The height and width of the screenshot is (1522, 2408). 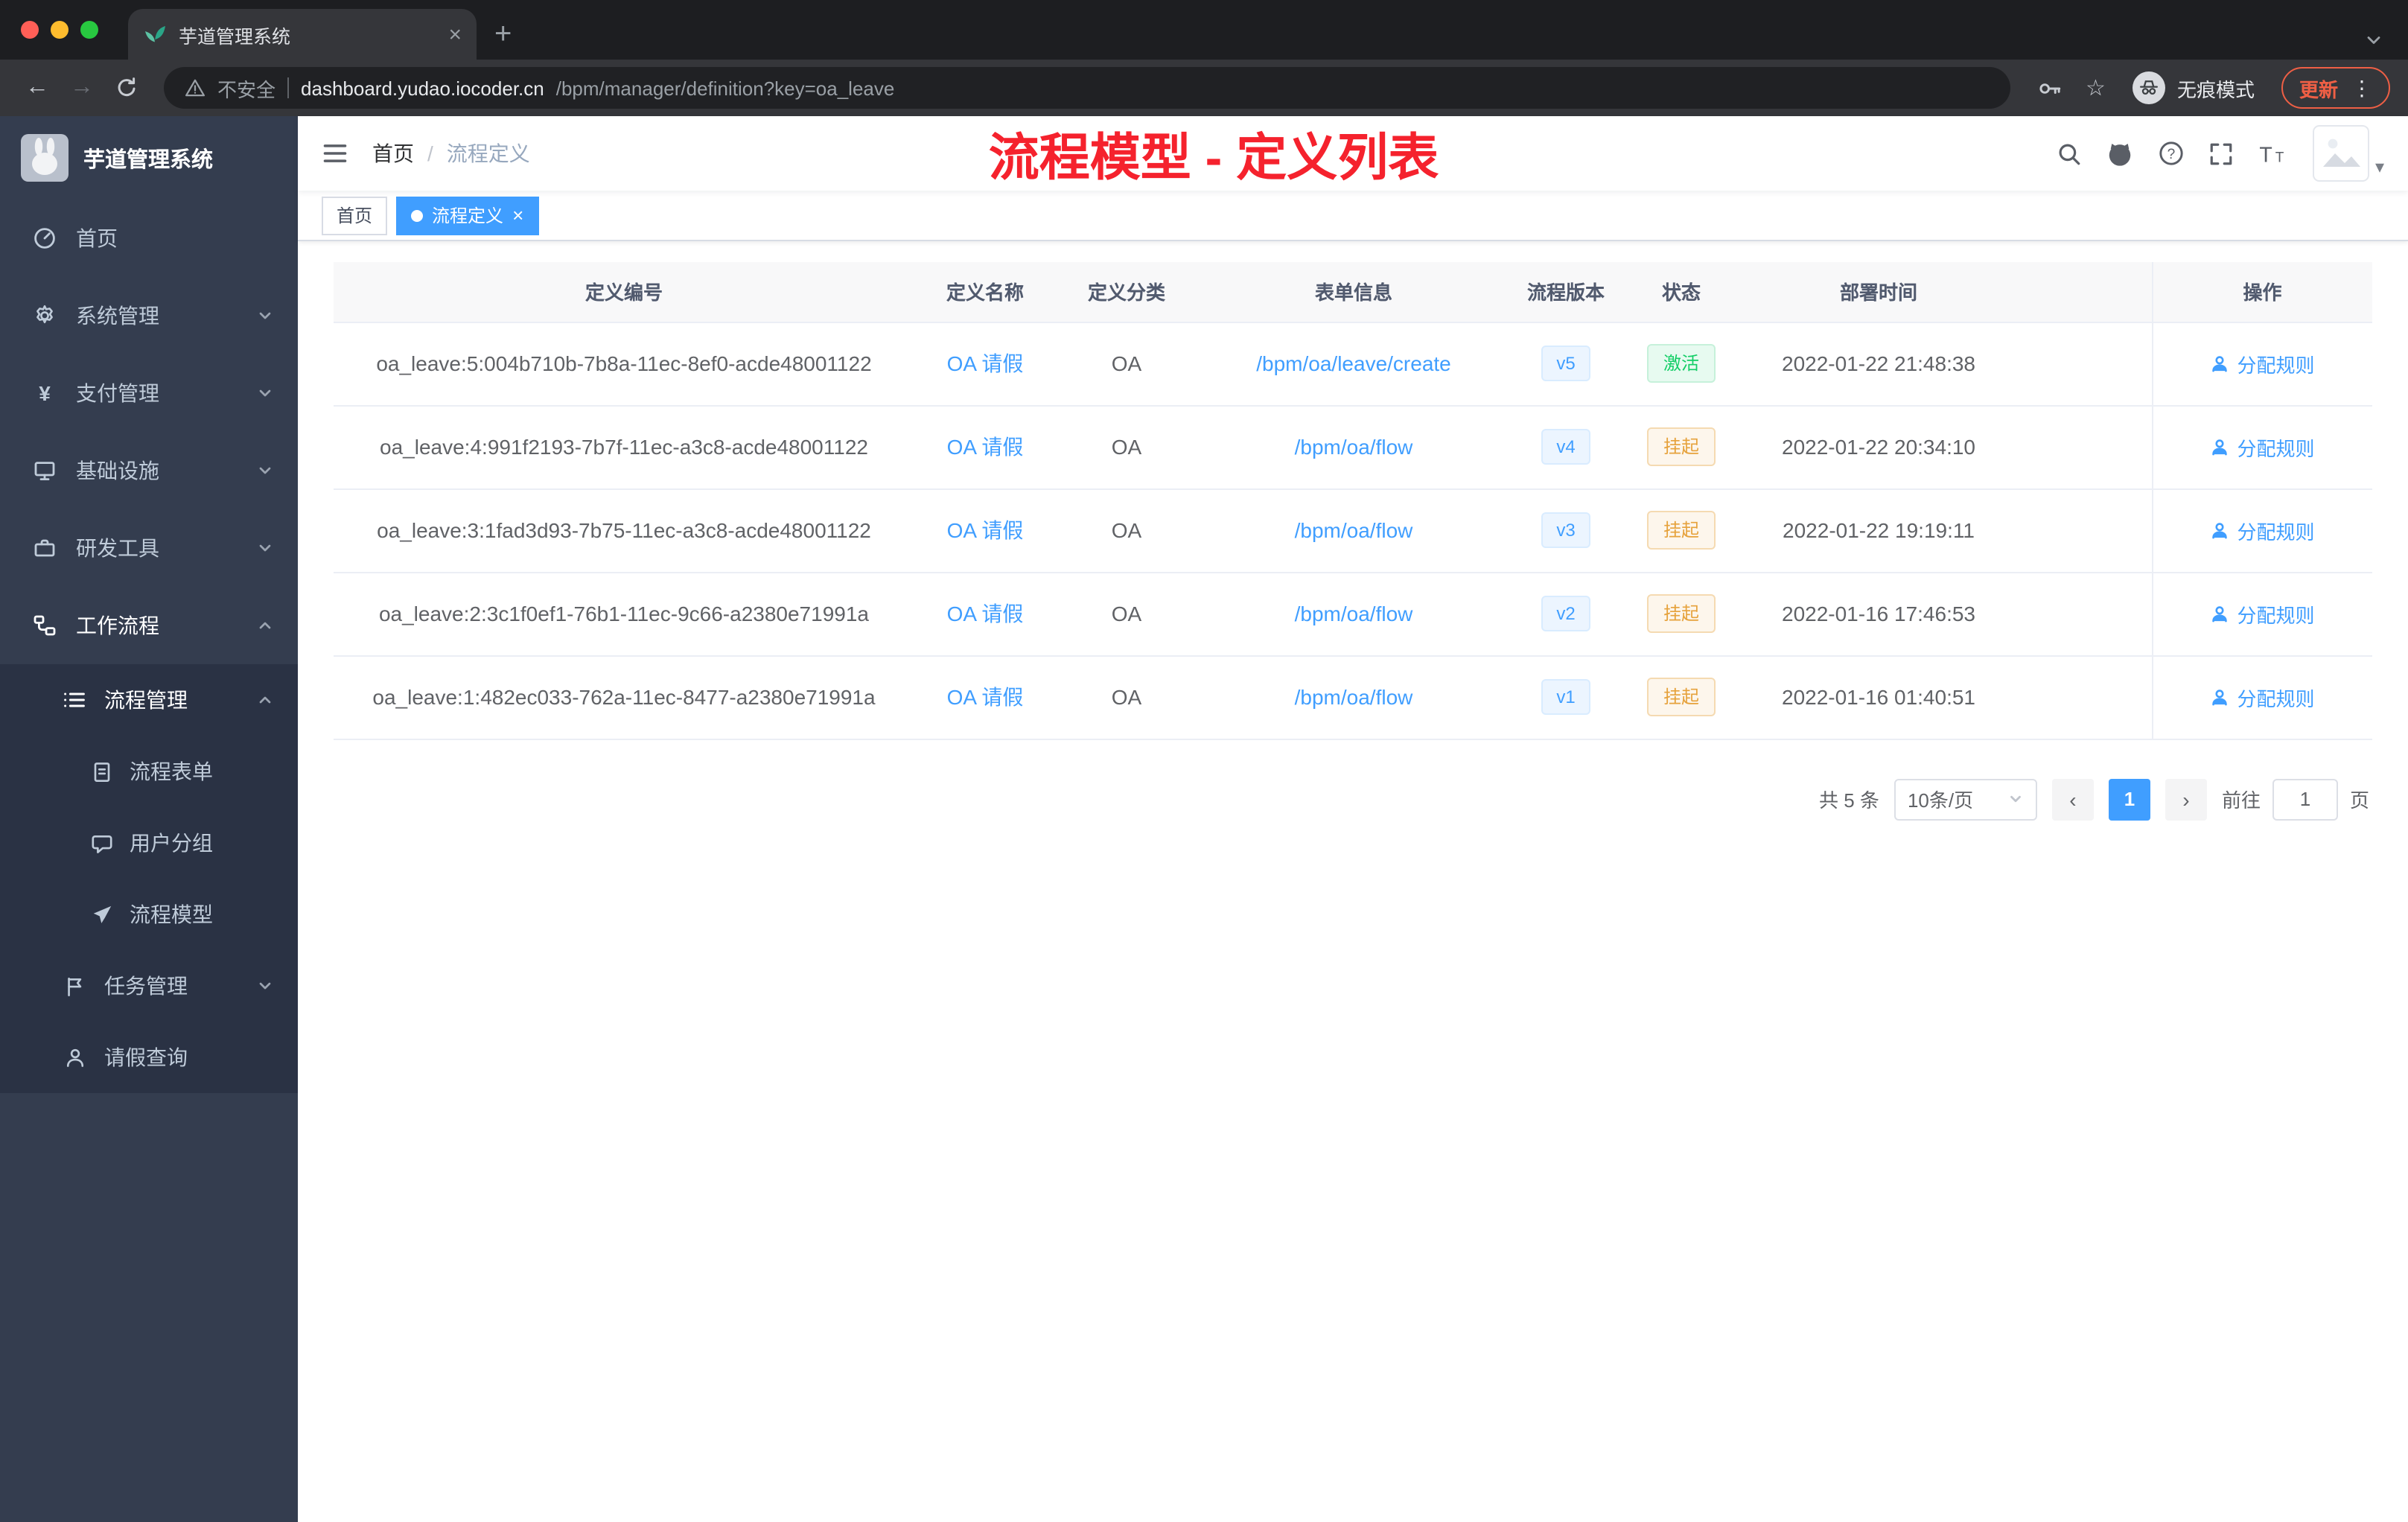 What do you see at coordinates (30, 30) in the screenshot?
I see `window-close-button` at bounding box center [30, 30].